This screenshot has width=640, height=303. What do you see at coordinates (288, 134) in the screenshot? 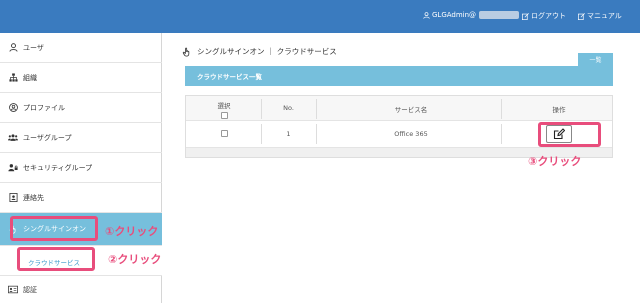
I see `row-no: 1` at bounding box center [288, 134].